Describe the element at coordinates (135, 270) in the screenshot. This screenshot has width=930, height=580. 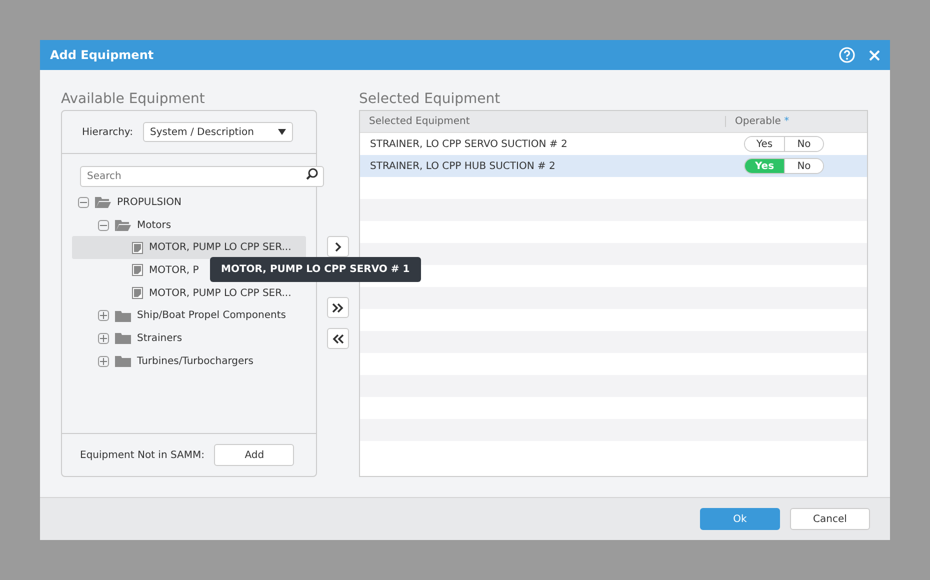
I see `tree-item: MOTOR, P` at that location.